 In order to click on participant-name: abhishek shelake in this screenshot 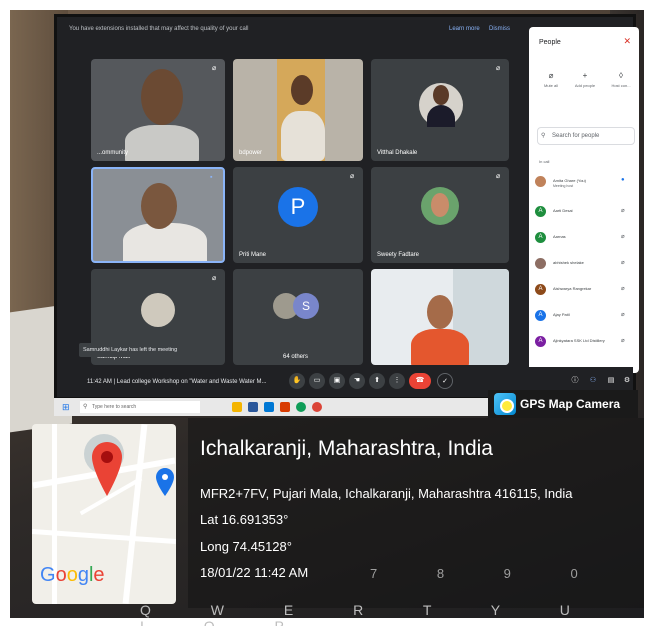, I will do `click(568, 262)`.